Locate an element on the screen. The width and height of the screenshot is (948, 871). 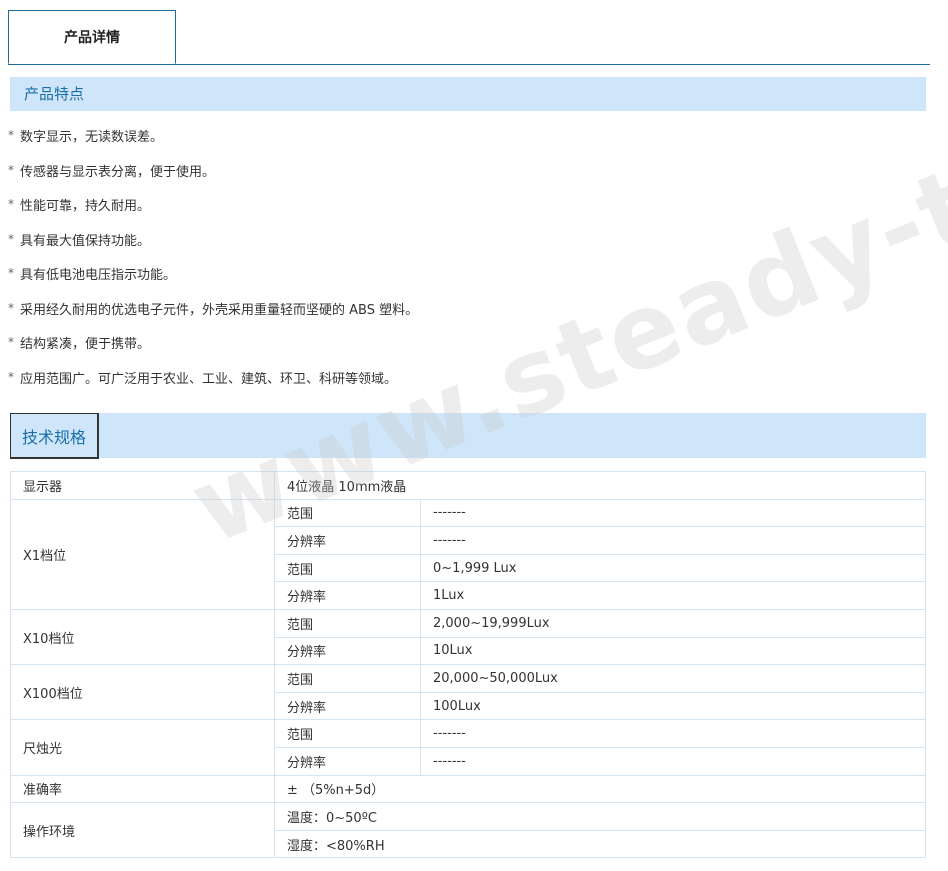
list-item: * 应用范围广。可广泛用于农业、工业、建筑、环卫、科研等领域。 is located at coordinates (213, 385).